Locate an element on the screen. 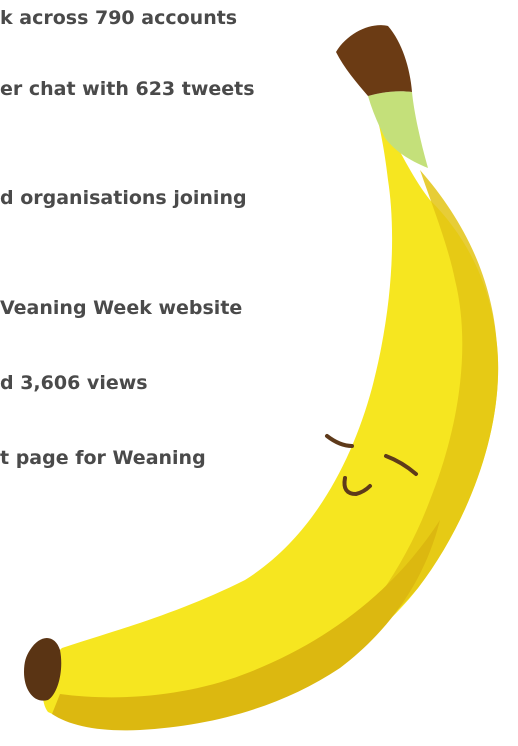  banana-left-eye is located at coordinates (339, 441).